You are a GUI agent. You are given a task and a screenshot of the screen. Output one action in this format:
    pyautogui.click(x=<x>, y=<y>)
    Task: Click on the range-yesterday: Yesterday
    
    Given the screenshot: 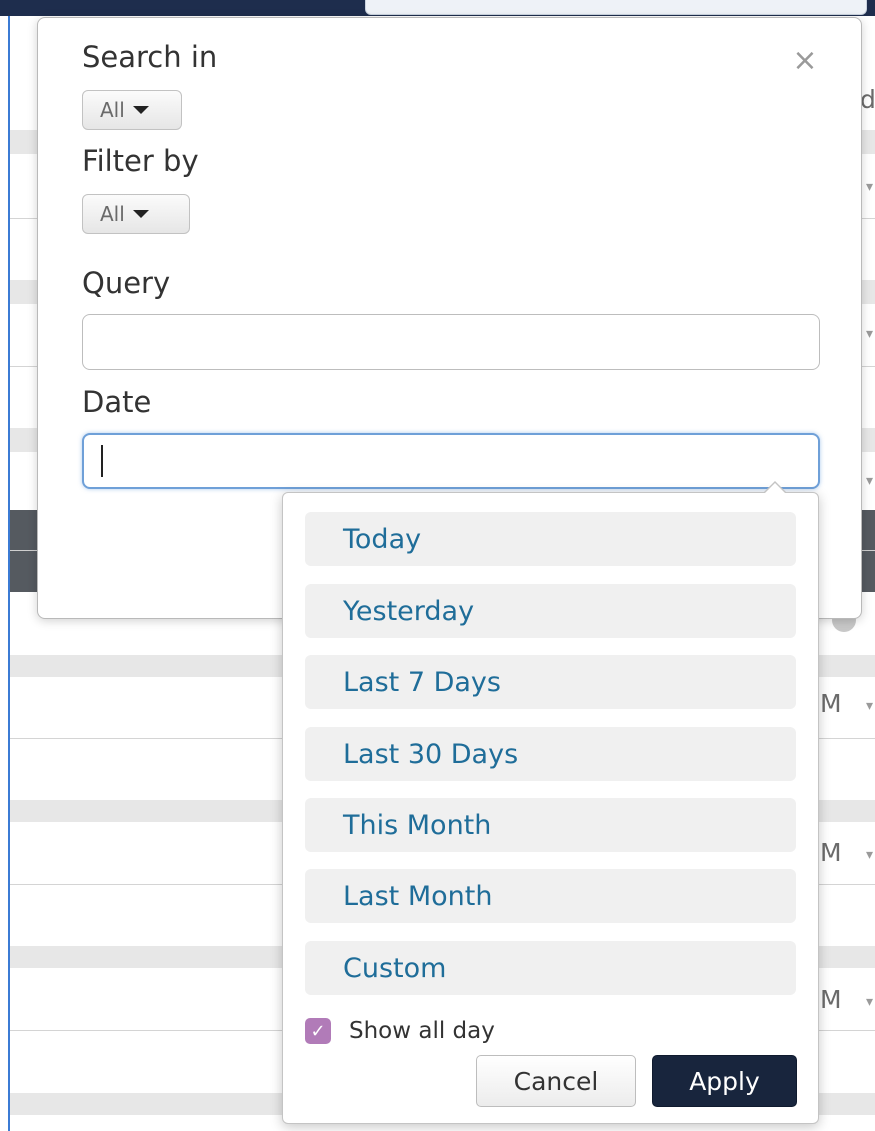 What is the action you would take?
    pyautogui.click(x=550, y=611)
    